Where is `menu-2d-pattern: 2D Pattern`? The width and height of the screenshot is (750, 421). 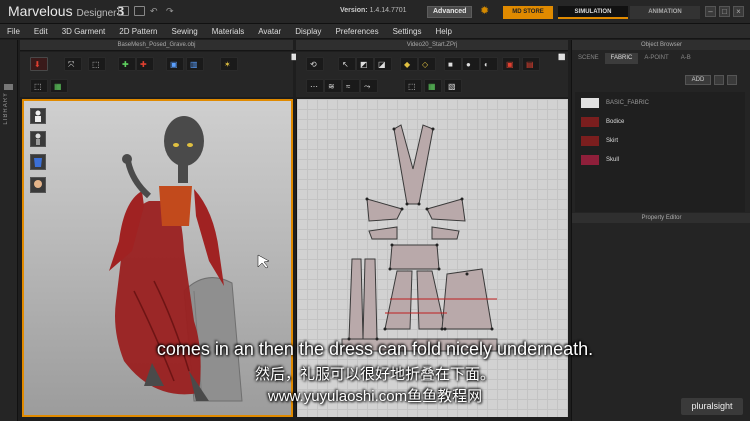
menu-2d-pattern: 2D Pattern is located at coordinates (138, 31).